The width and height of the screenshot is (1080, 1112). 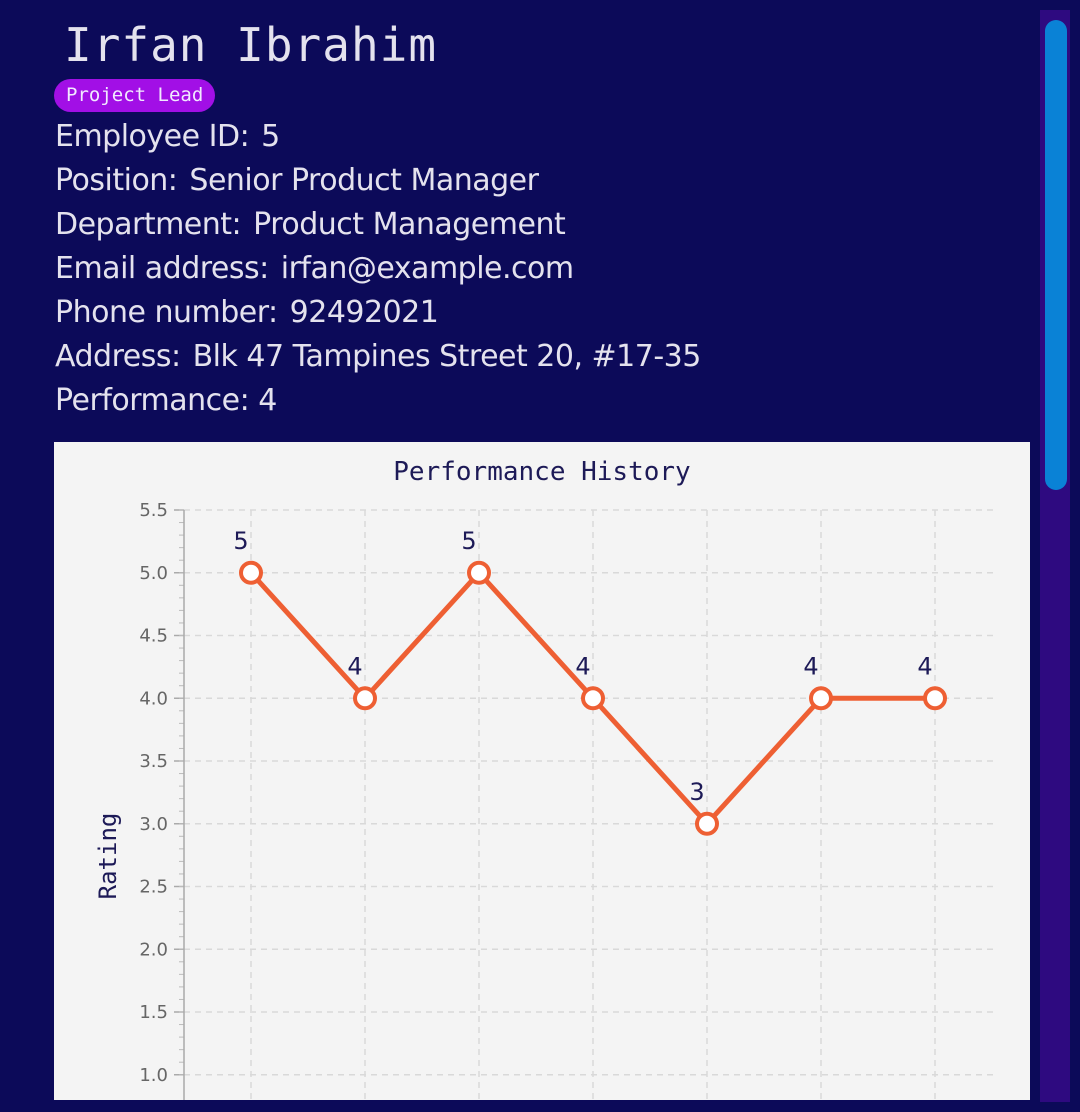 What do you see at coordinates (153, 761) in the screenshot?
I see `y-tick-label: 3.5` at bounding box center [153, 761].